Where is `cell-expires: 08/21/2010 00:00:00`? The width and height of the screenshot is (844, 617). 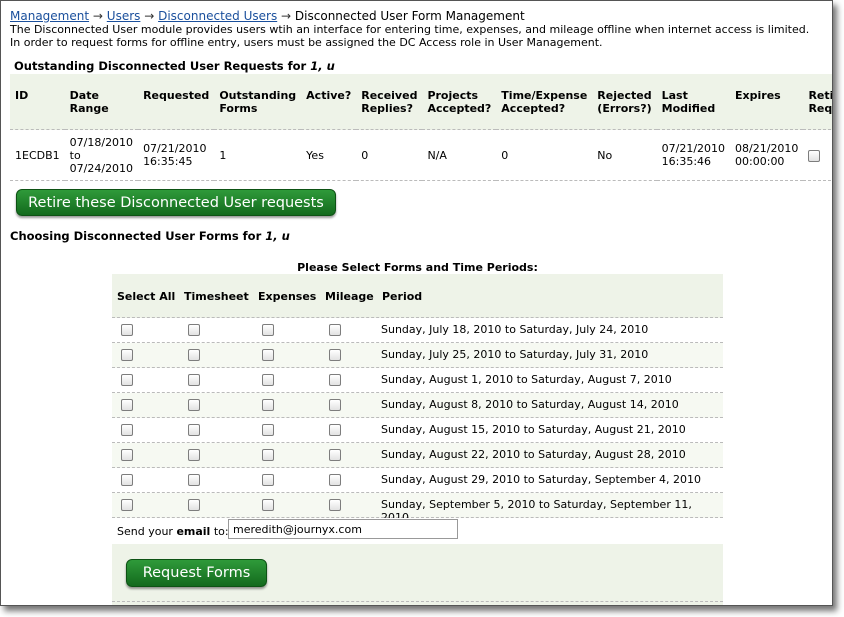
cell-expires: 08/21/2010 00:00:00 is located at coordinates (767, 155).